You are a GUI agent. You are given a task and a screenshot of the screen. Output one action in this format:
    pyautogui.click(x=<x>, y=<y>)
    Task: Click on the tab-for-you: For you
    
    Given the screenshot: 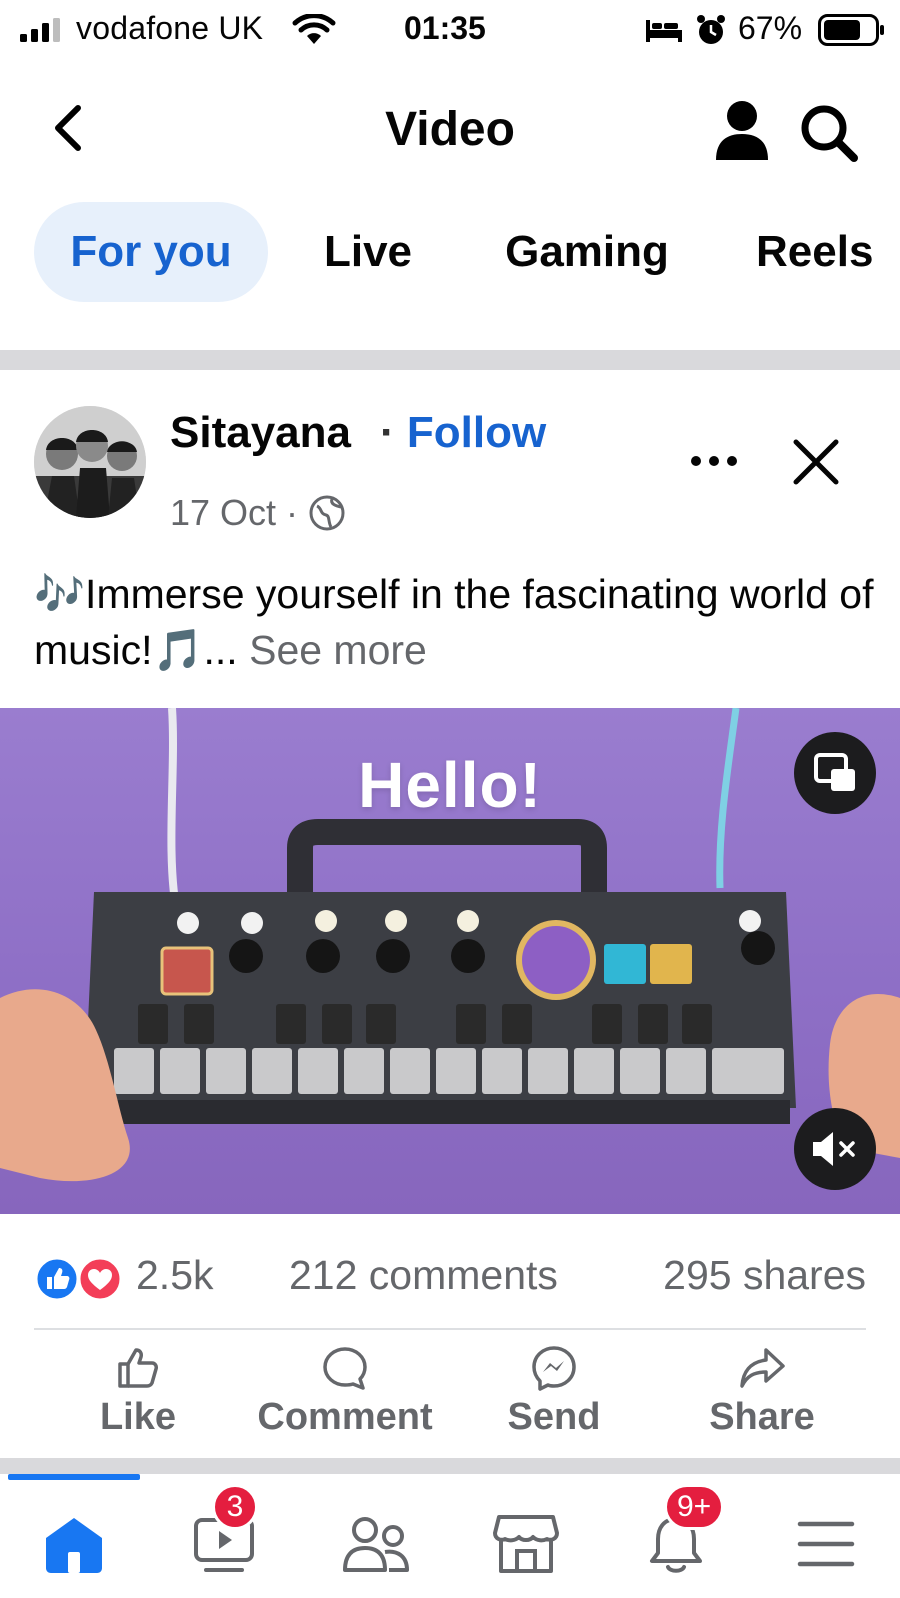 What is the action you would take?
    pyautogui.click(x=151, y=252)
    